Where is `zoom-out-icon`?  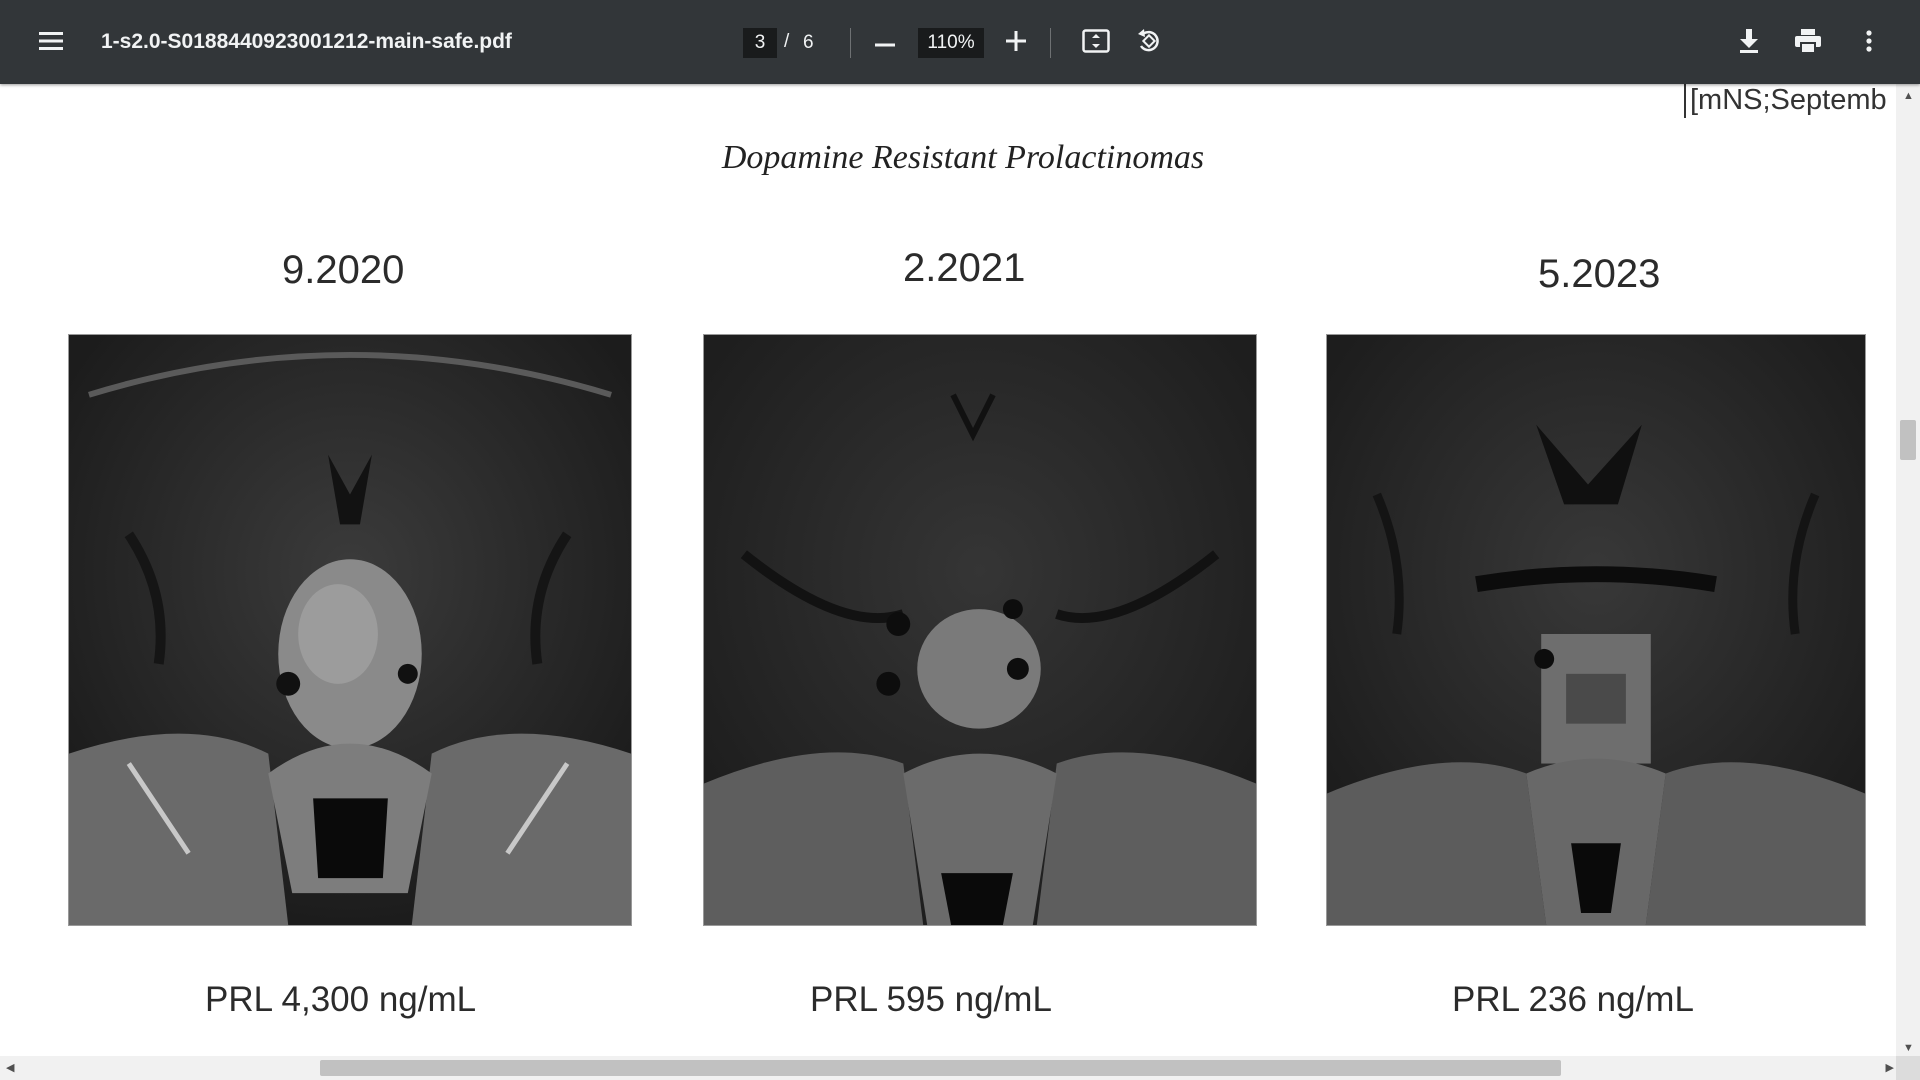
zoom-out-icon is located at coordinates (885, 43).